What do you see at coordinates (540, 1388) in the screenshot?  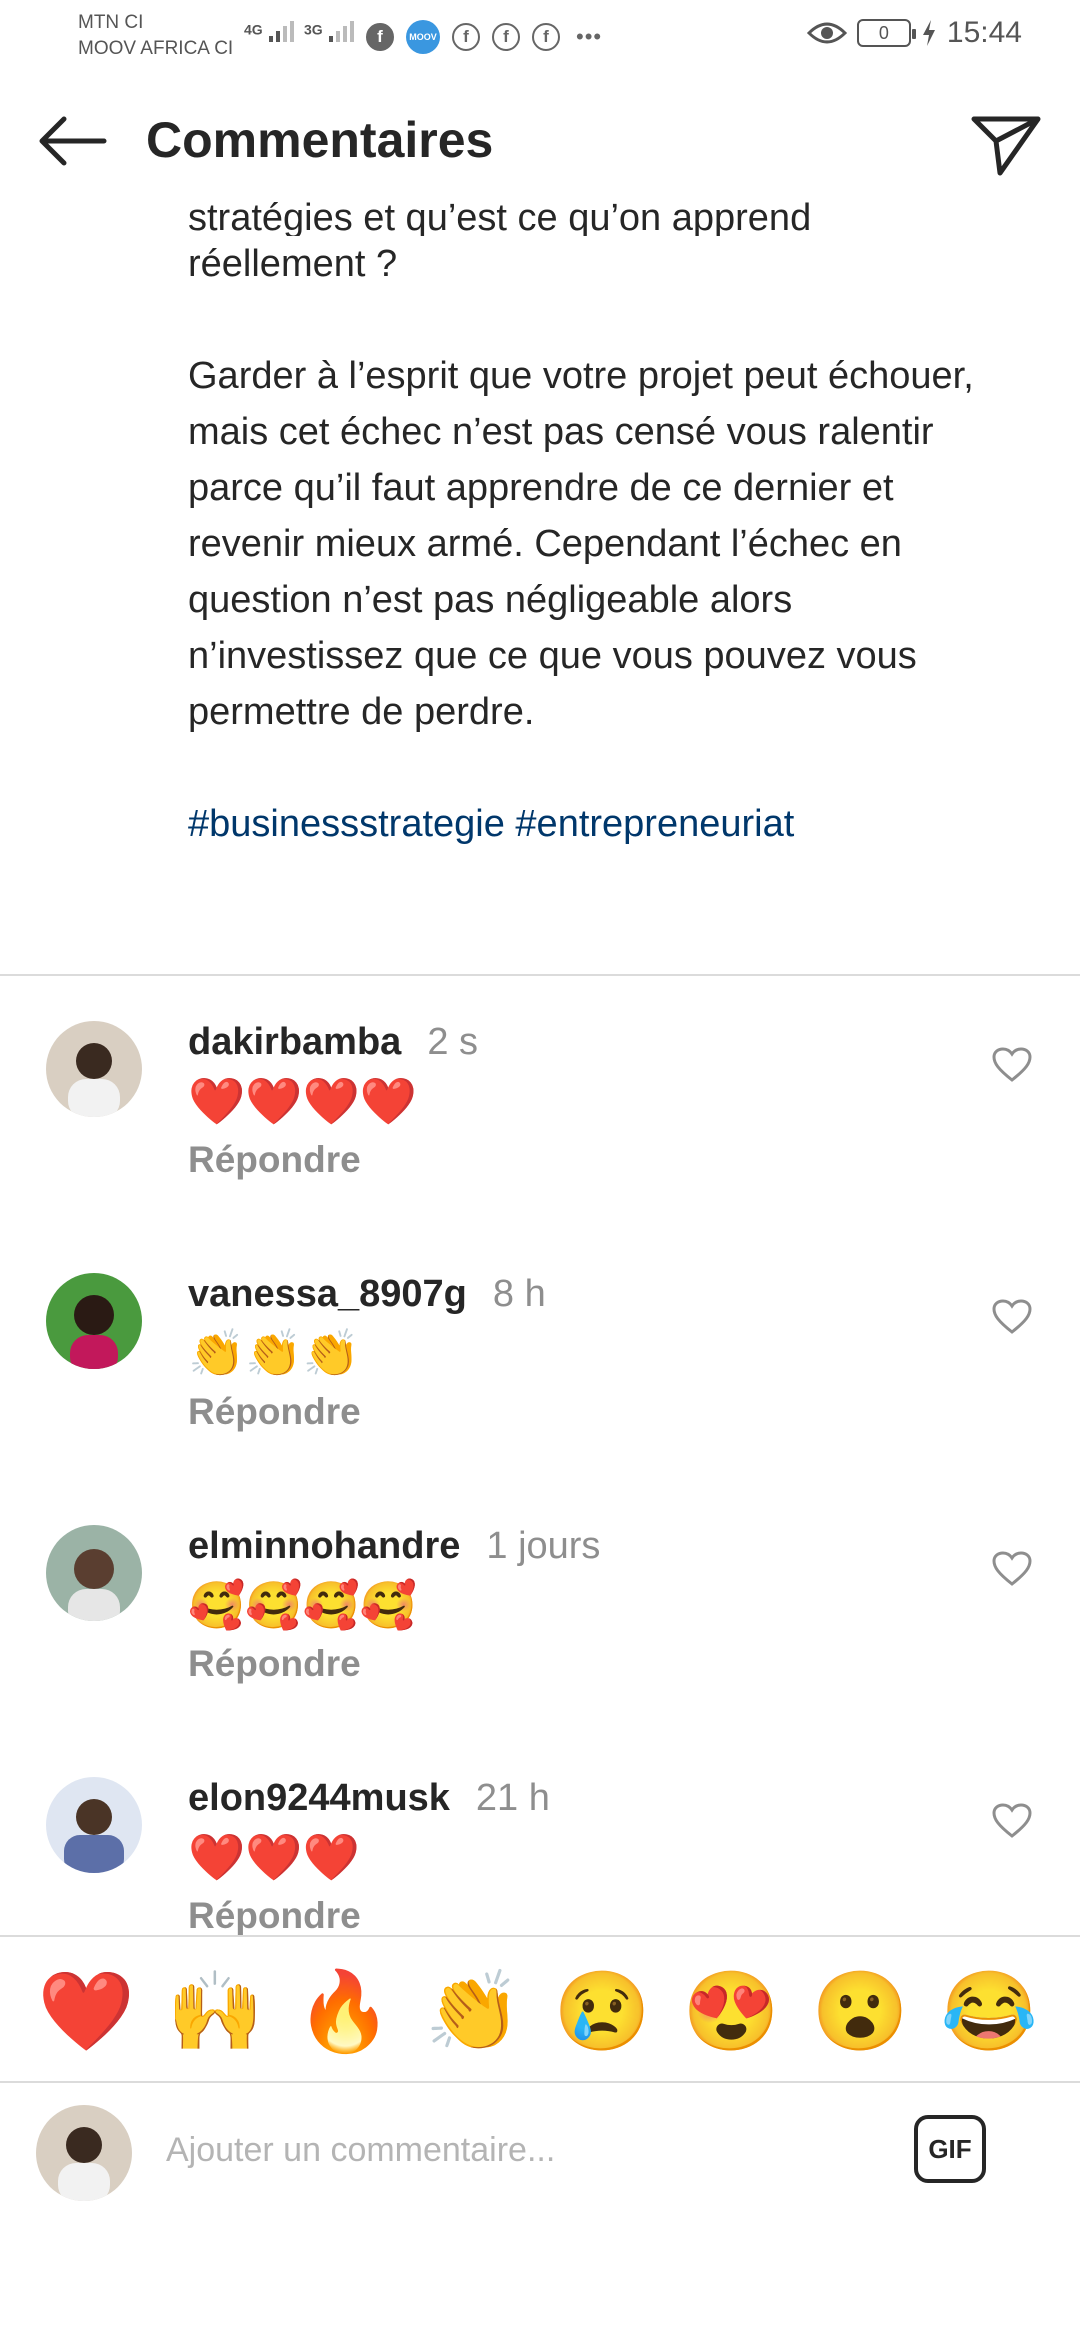 I see `comment-item: vanessa_8907g 8 h 👏👏👏 Répondre` at bounding box center [540, 1388].